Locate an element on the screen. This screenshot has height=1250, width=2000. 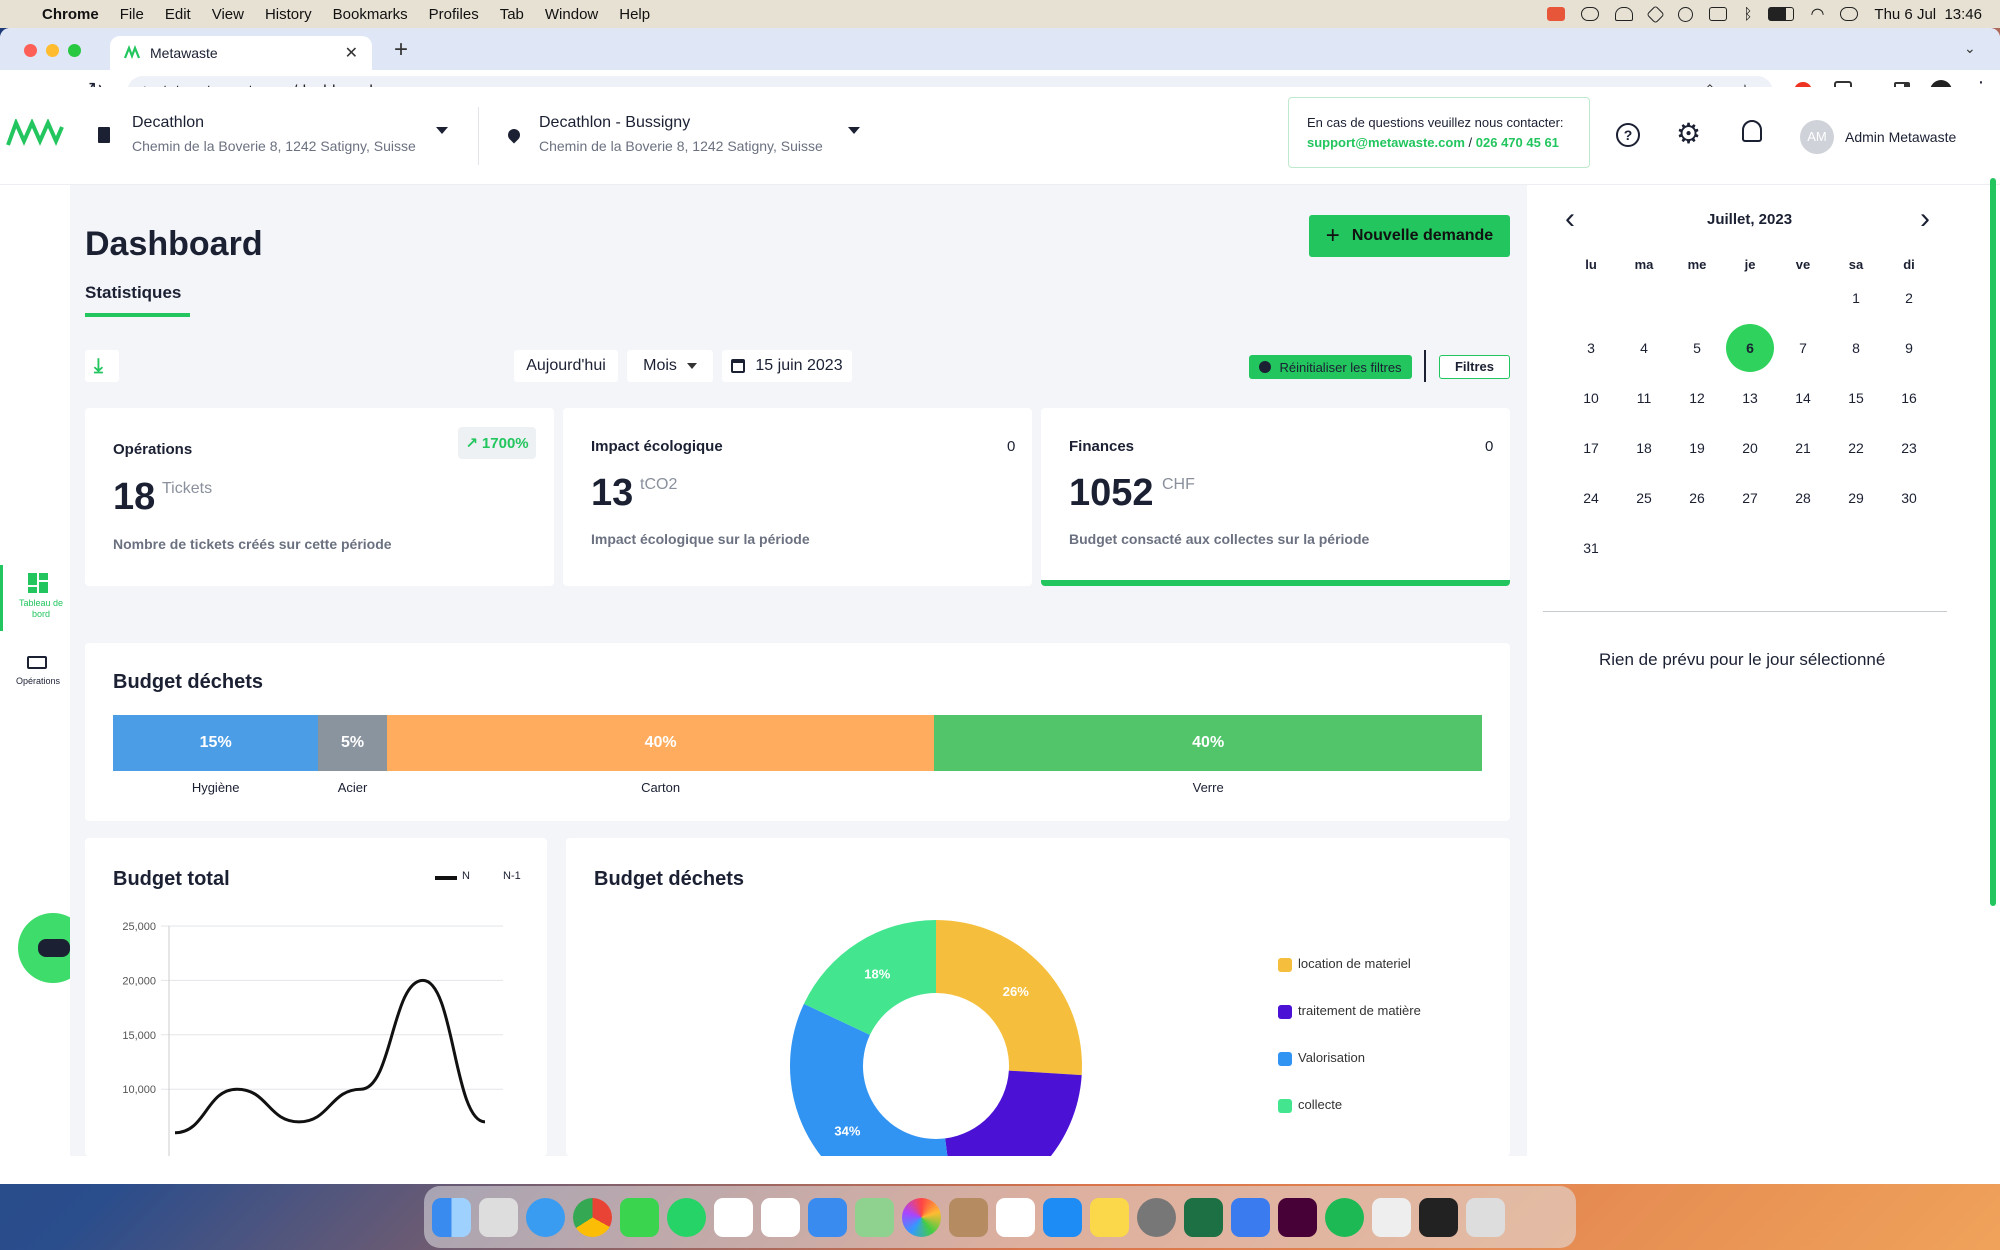
mail-icon is located at coordinates (827, 1217).